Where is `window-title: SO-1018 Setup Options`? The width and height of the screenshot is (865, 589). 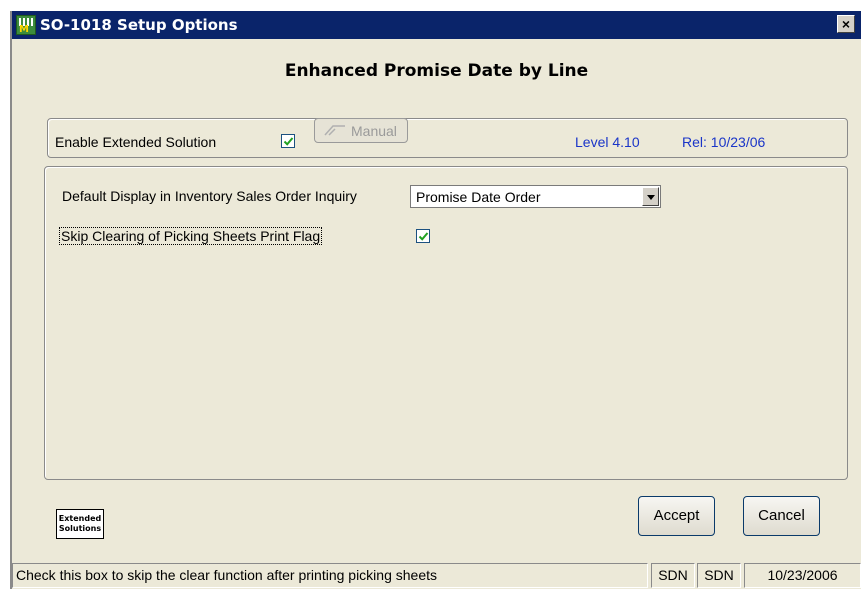 window-title: SO-1018 Setup Options is located at coordinates (139, 25).